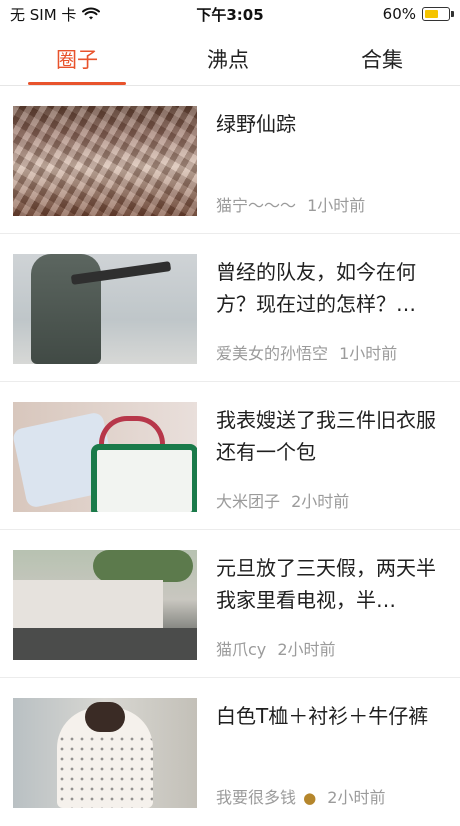 The width and height of the screenshot is (460, 826). Describe the element at coordinates (272, 353) in the screenshot. I see `post-author: 爱美女的孙悟空` at that location.